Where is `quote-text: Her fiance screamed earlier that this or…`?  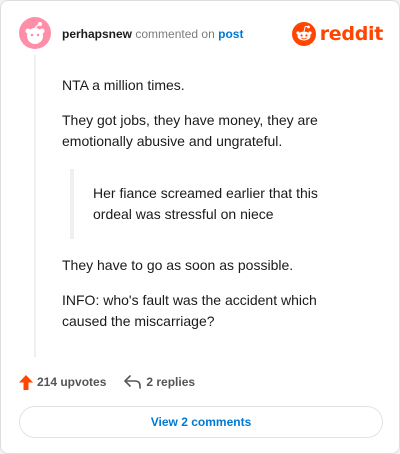 quote-text: Her fiance screamed earlier that this or… is located at coordinates (205, 203).